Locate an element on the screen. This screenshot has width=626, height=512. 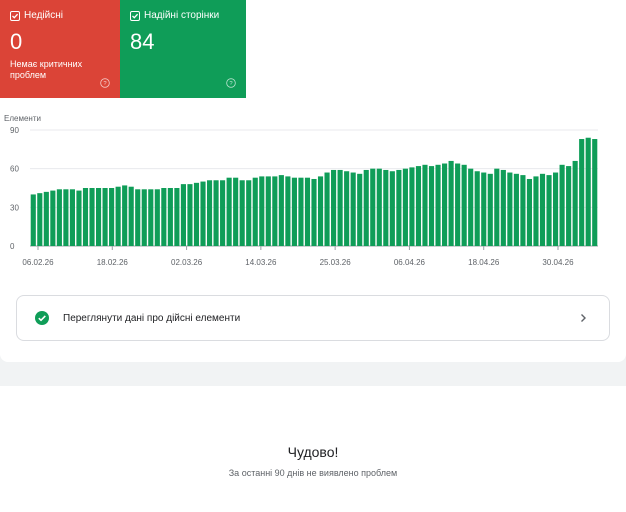
valid-count: 84 is located at coordinates (142, 41).